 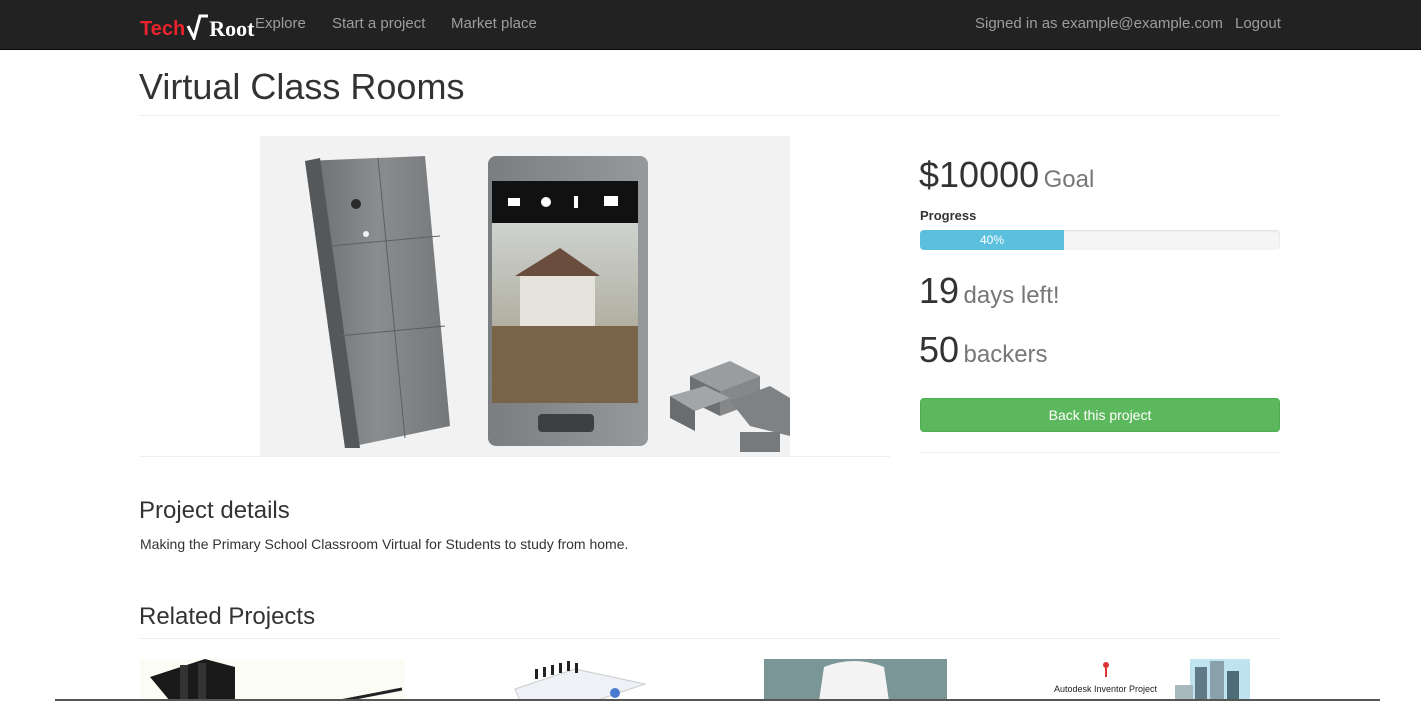 What do you see at coordinates (710, 638) in the screenshot?
I see `related-divider` at bounding box center [710, 638].